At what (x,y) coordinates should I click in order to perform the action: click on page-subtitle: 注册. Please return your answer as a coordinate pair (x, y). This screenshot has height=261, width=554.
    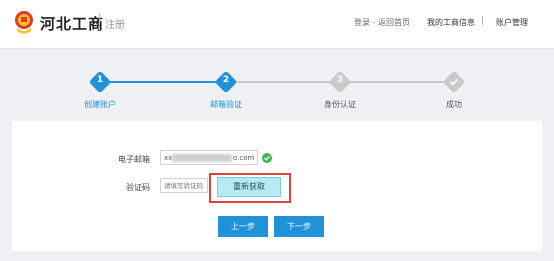
    Looking at the image, I should click on (115, 25).